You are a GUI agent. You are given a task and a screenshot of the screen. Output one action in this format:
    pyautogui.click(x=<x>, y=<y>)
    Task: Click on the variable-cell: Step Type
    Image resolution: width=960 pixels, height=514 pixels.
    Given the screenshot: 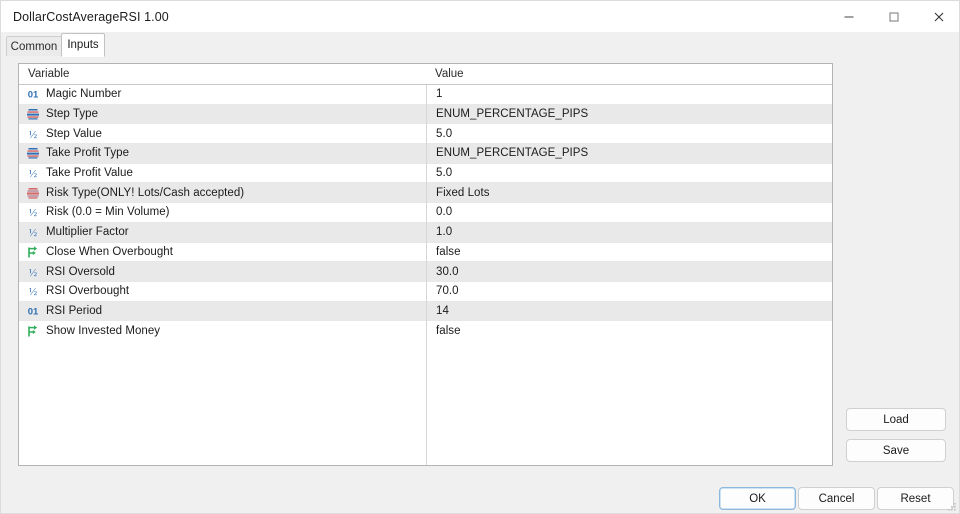 What is the action you would take?
    pyautogui.click(x=222, y=114)
    